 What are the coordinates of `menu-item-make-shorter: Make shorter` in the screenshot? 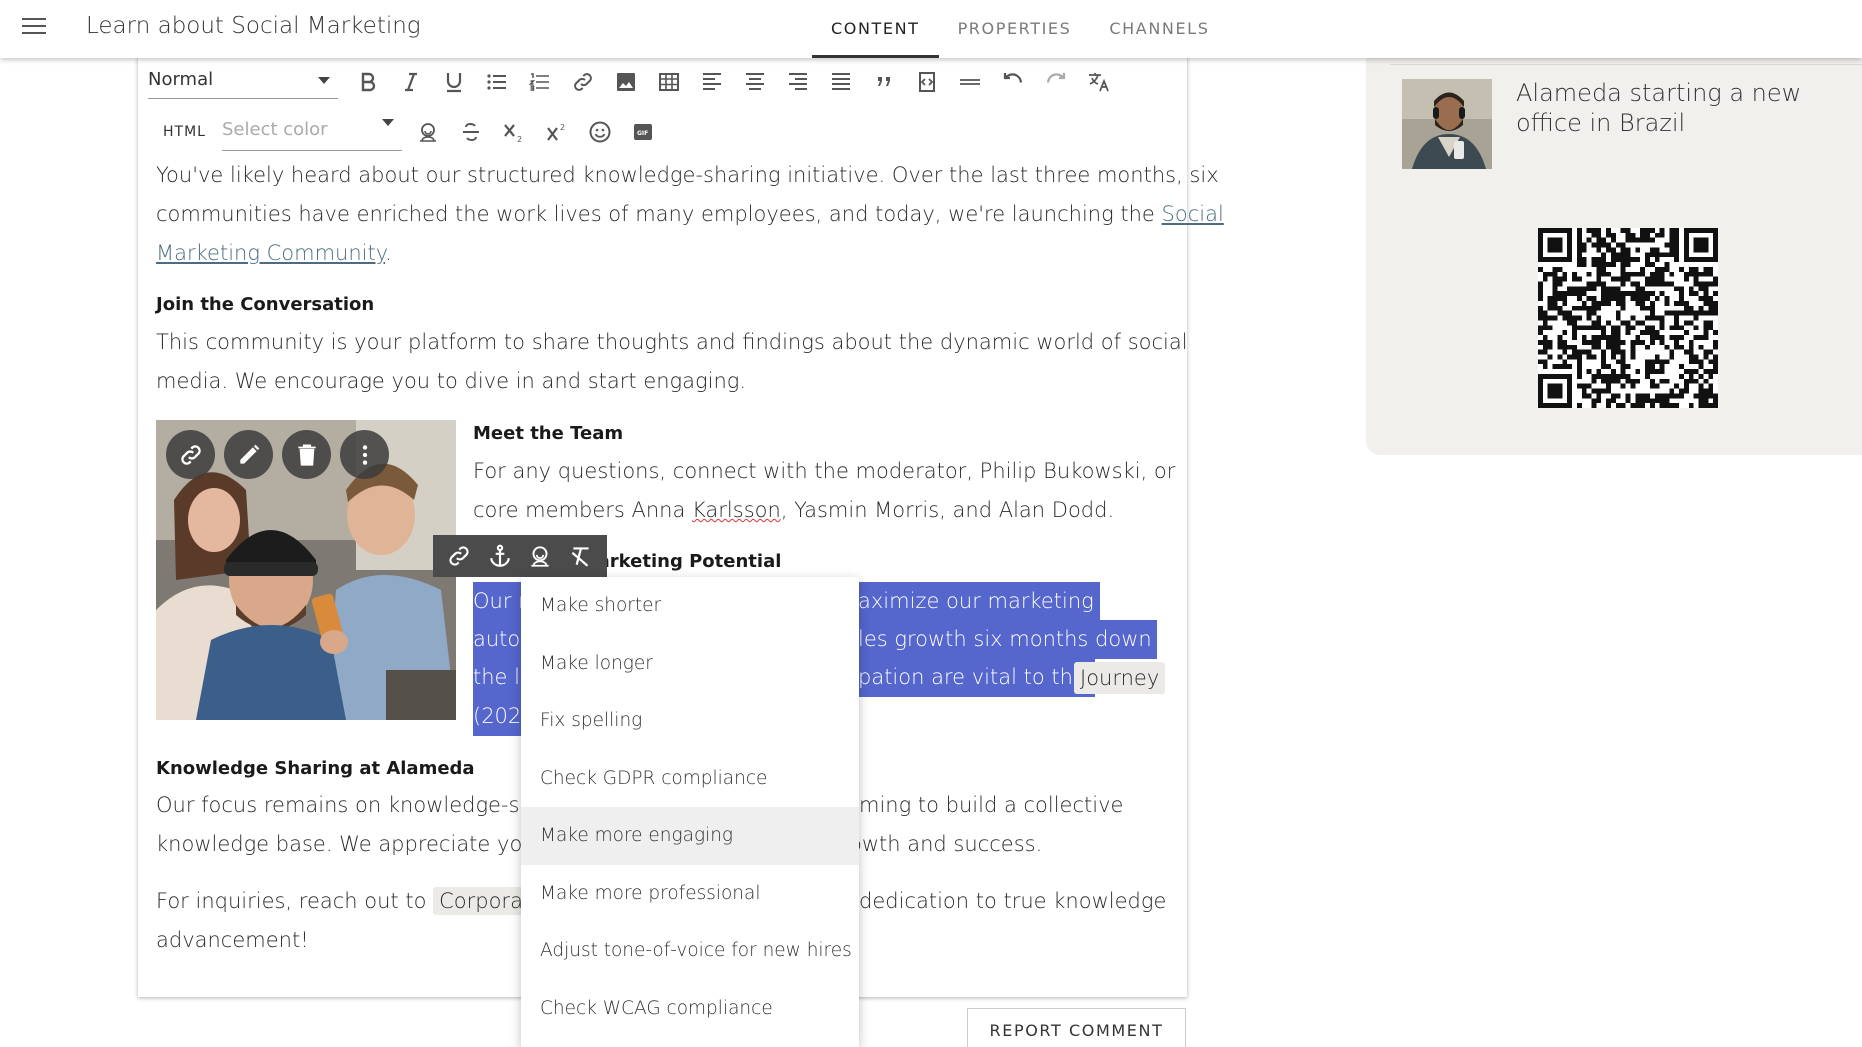 It's located at (690, 606).